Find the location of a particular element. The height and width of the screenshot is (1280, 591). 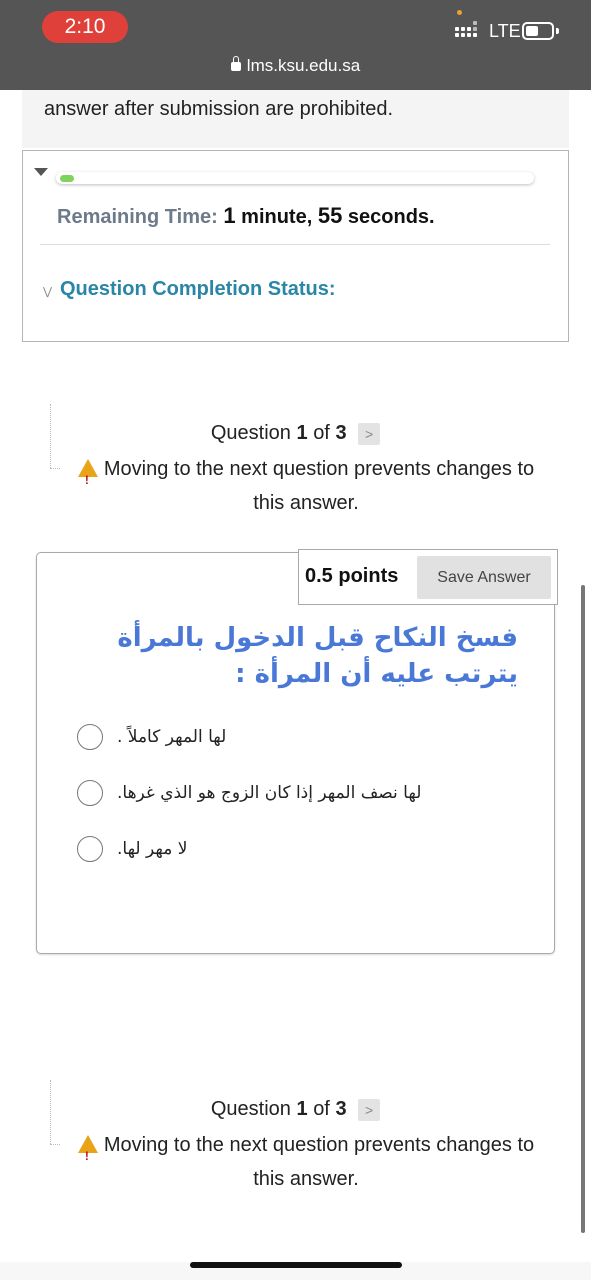

remaining-minutes: 1 is located at coordinates (229, 215).